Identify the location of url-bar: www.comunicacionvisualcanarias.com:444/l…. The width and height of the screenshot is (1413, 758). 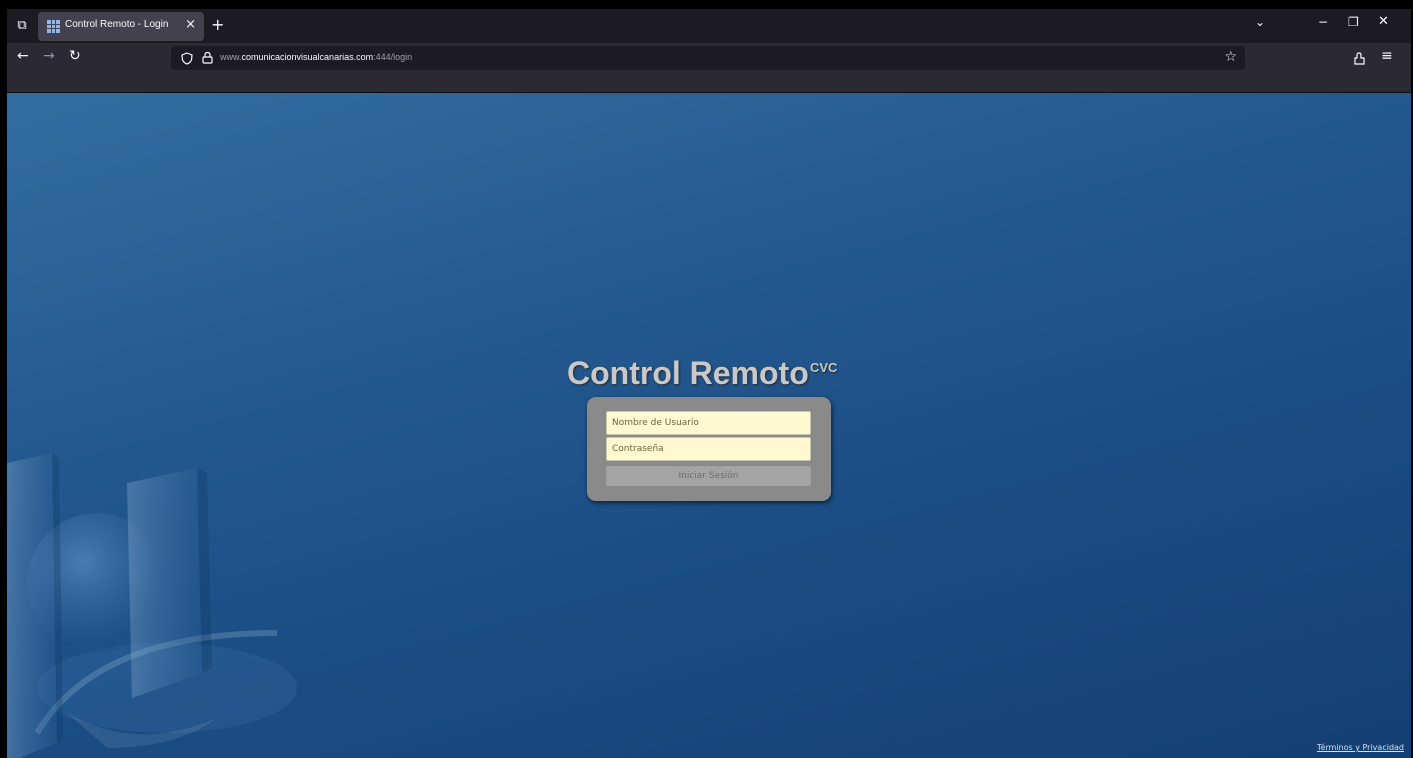
(708, 58).